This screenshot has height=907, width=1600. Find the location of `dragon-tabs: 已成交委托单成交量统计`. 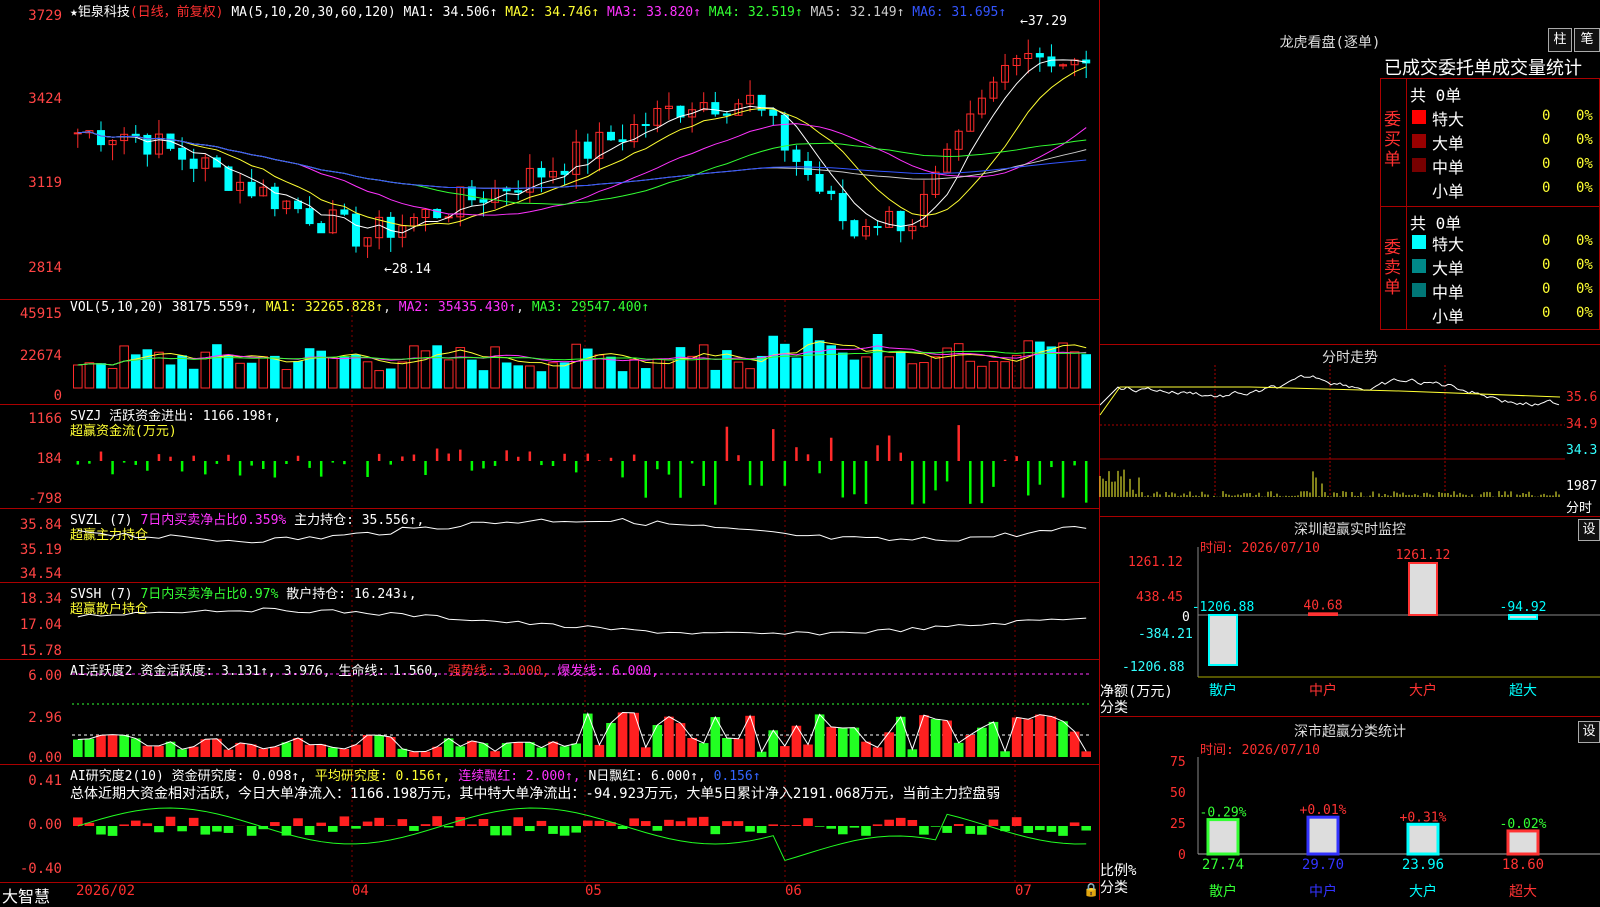

dragon-tabs: 已成交委托单成交量统计 is located at coordinates (1483, 67).